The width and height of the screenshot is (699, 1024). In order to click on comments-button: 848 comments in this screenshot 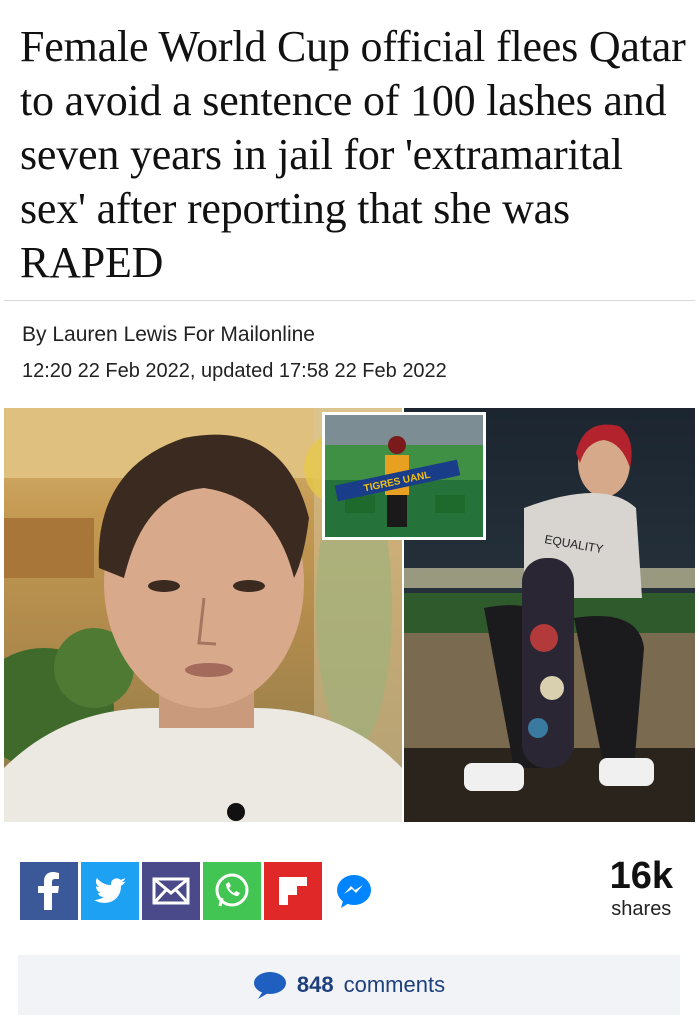, I will do `click(349, 985)`.